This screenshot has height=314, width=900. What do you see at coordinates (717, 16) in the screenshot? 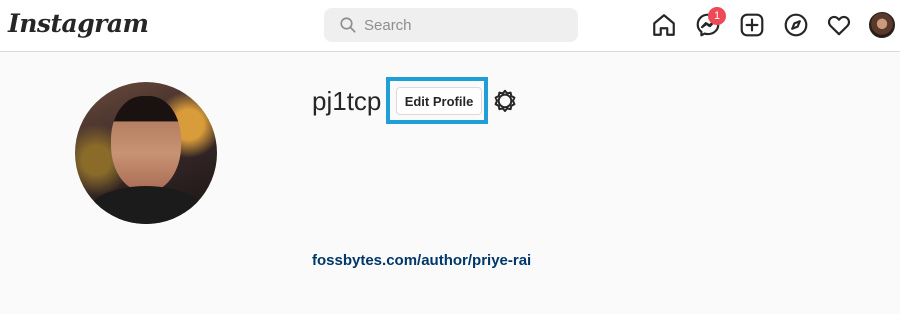
I see `notification-badge: 1` at bounding box center [717, 16].